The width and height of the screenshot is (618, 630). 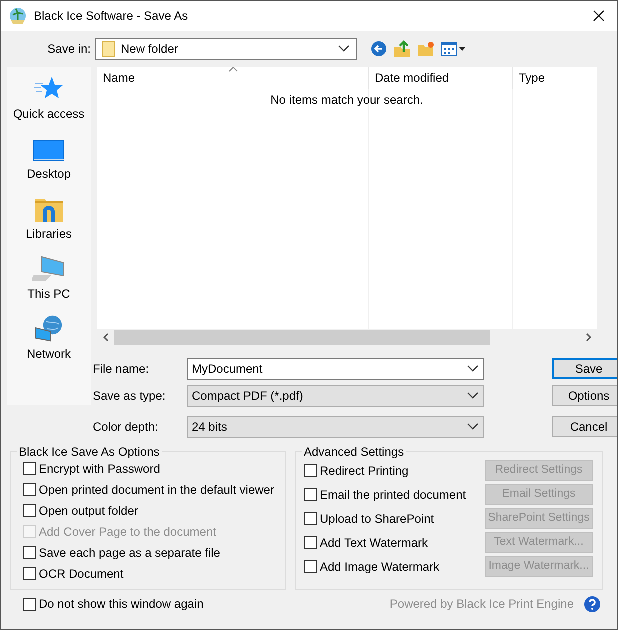 What do you see at coordinates (88, 511) in the screenshot?
I see `checkbox-label: Open output folder` at bounding box center [88, 511].